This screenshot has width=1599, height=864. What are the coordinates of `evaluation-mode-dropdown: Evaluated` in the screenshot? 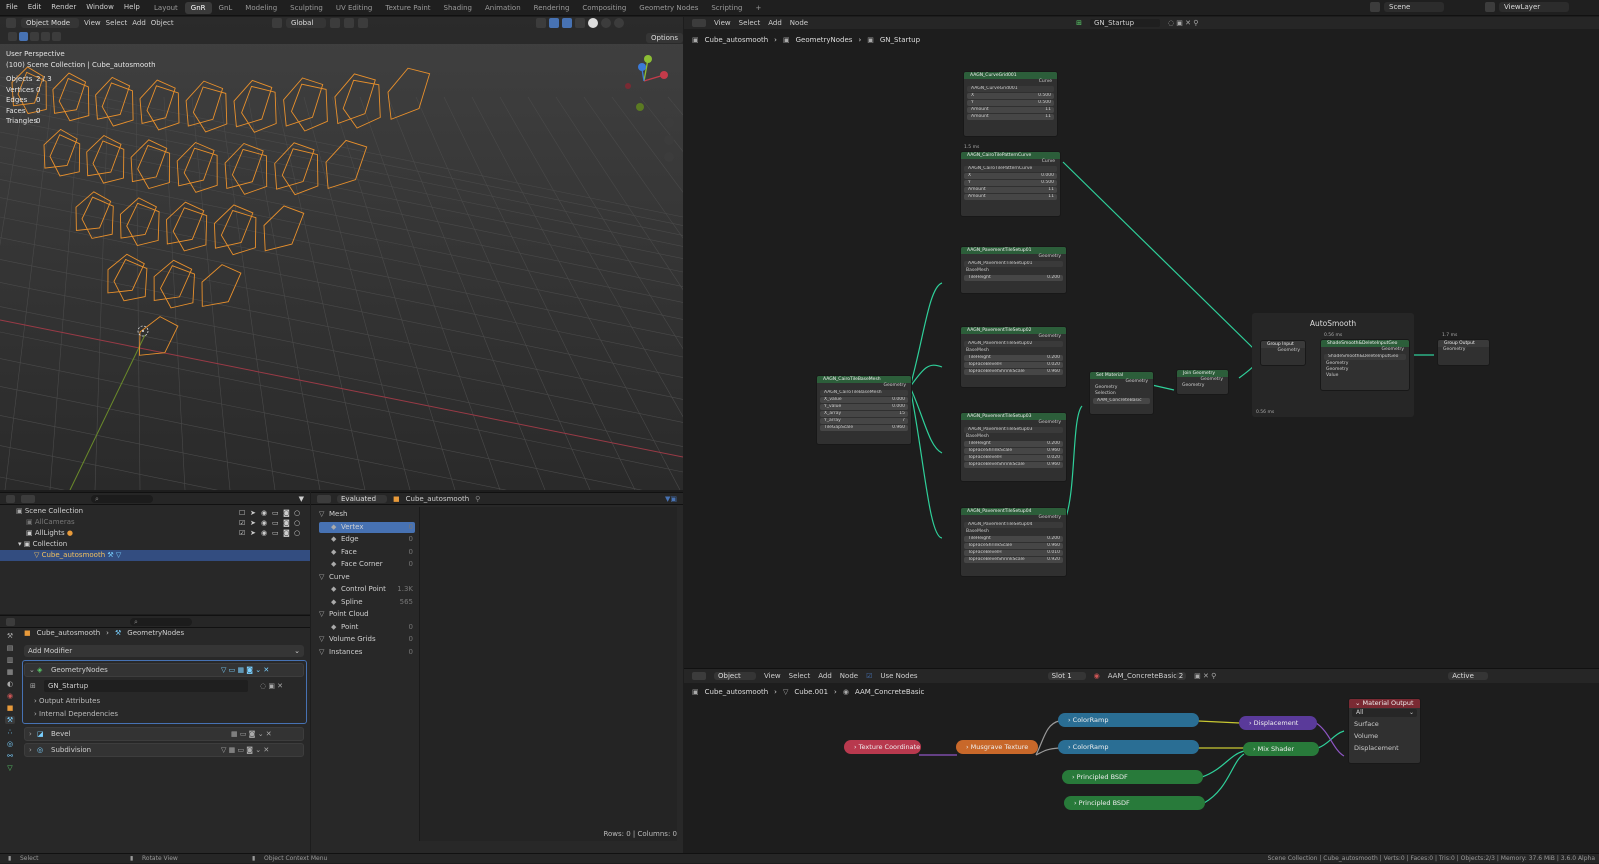 It's located at (362, 498).